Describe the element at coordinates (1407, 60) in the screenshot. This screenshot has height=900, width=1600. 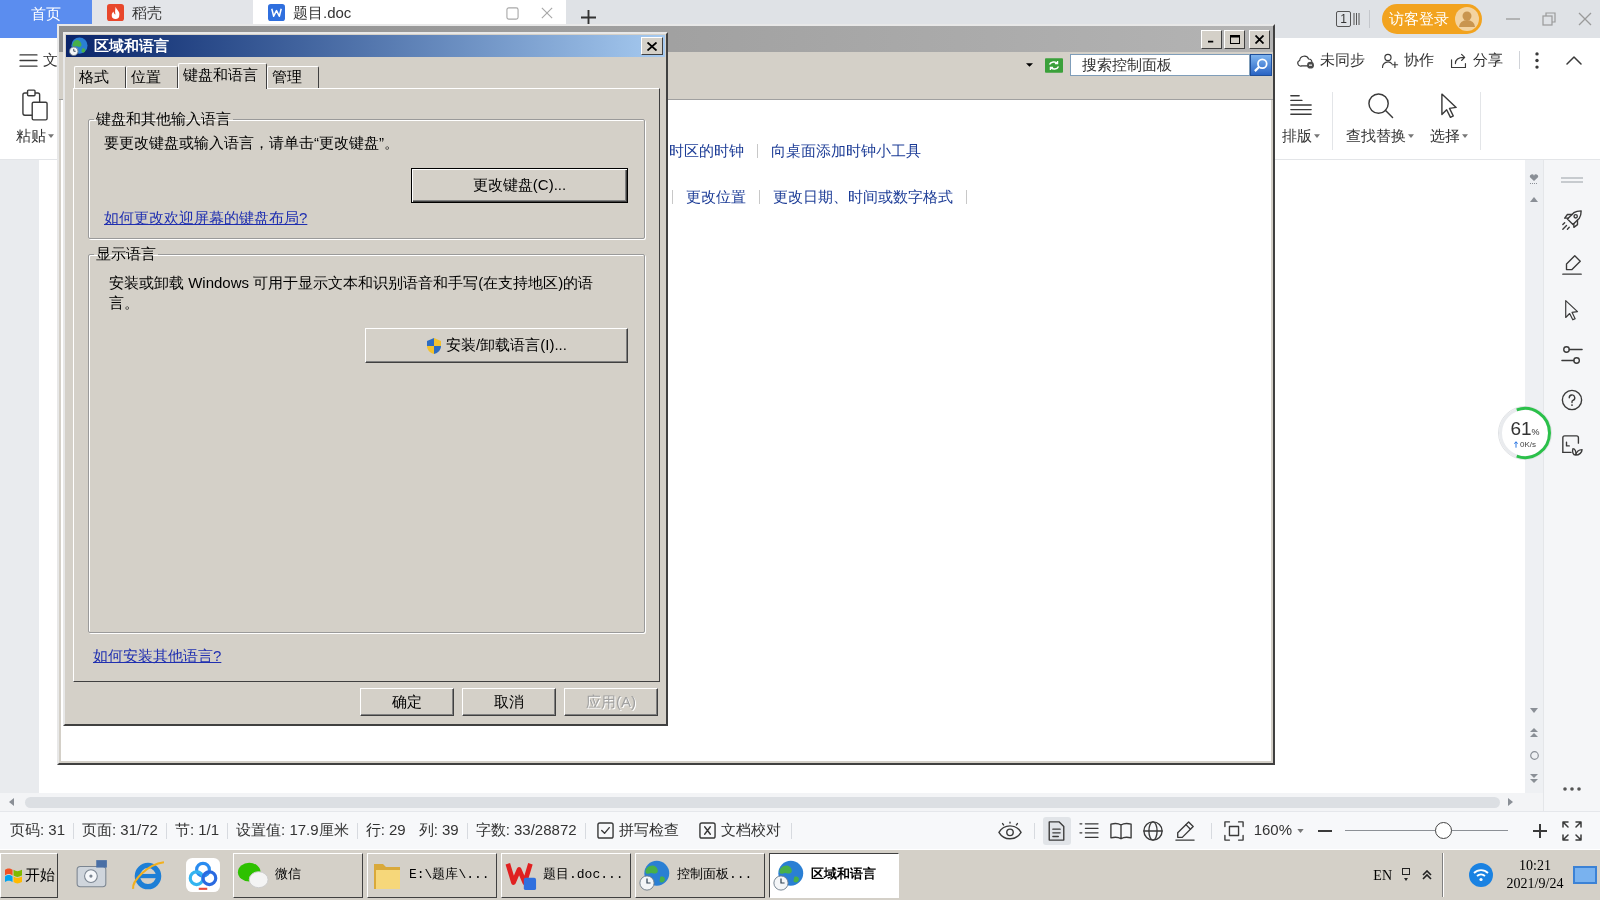
I see `toolbar-button: 协作` at that location.